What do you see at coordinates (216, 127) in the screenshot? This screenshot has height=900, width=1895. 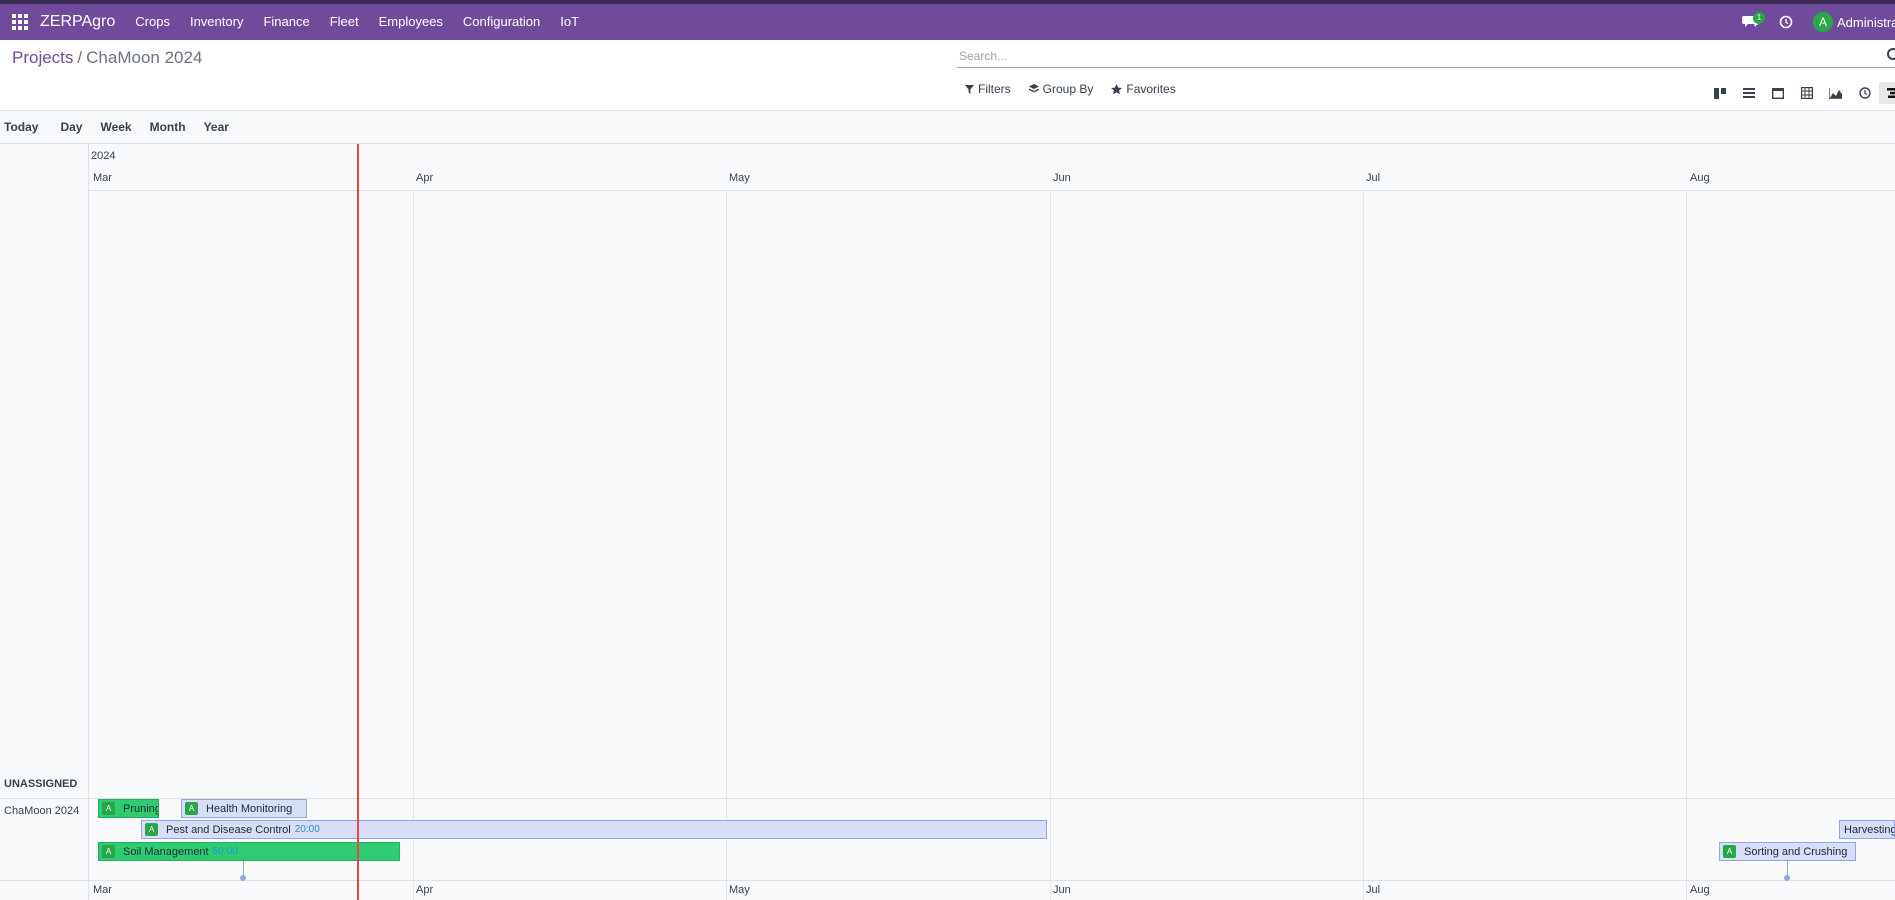 I see `scale-year-button: Year` at bounding box center [216, 127].